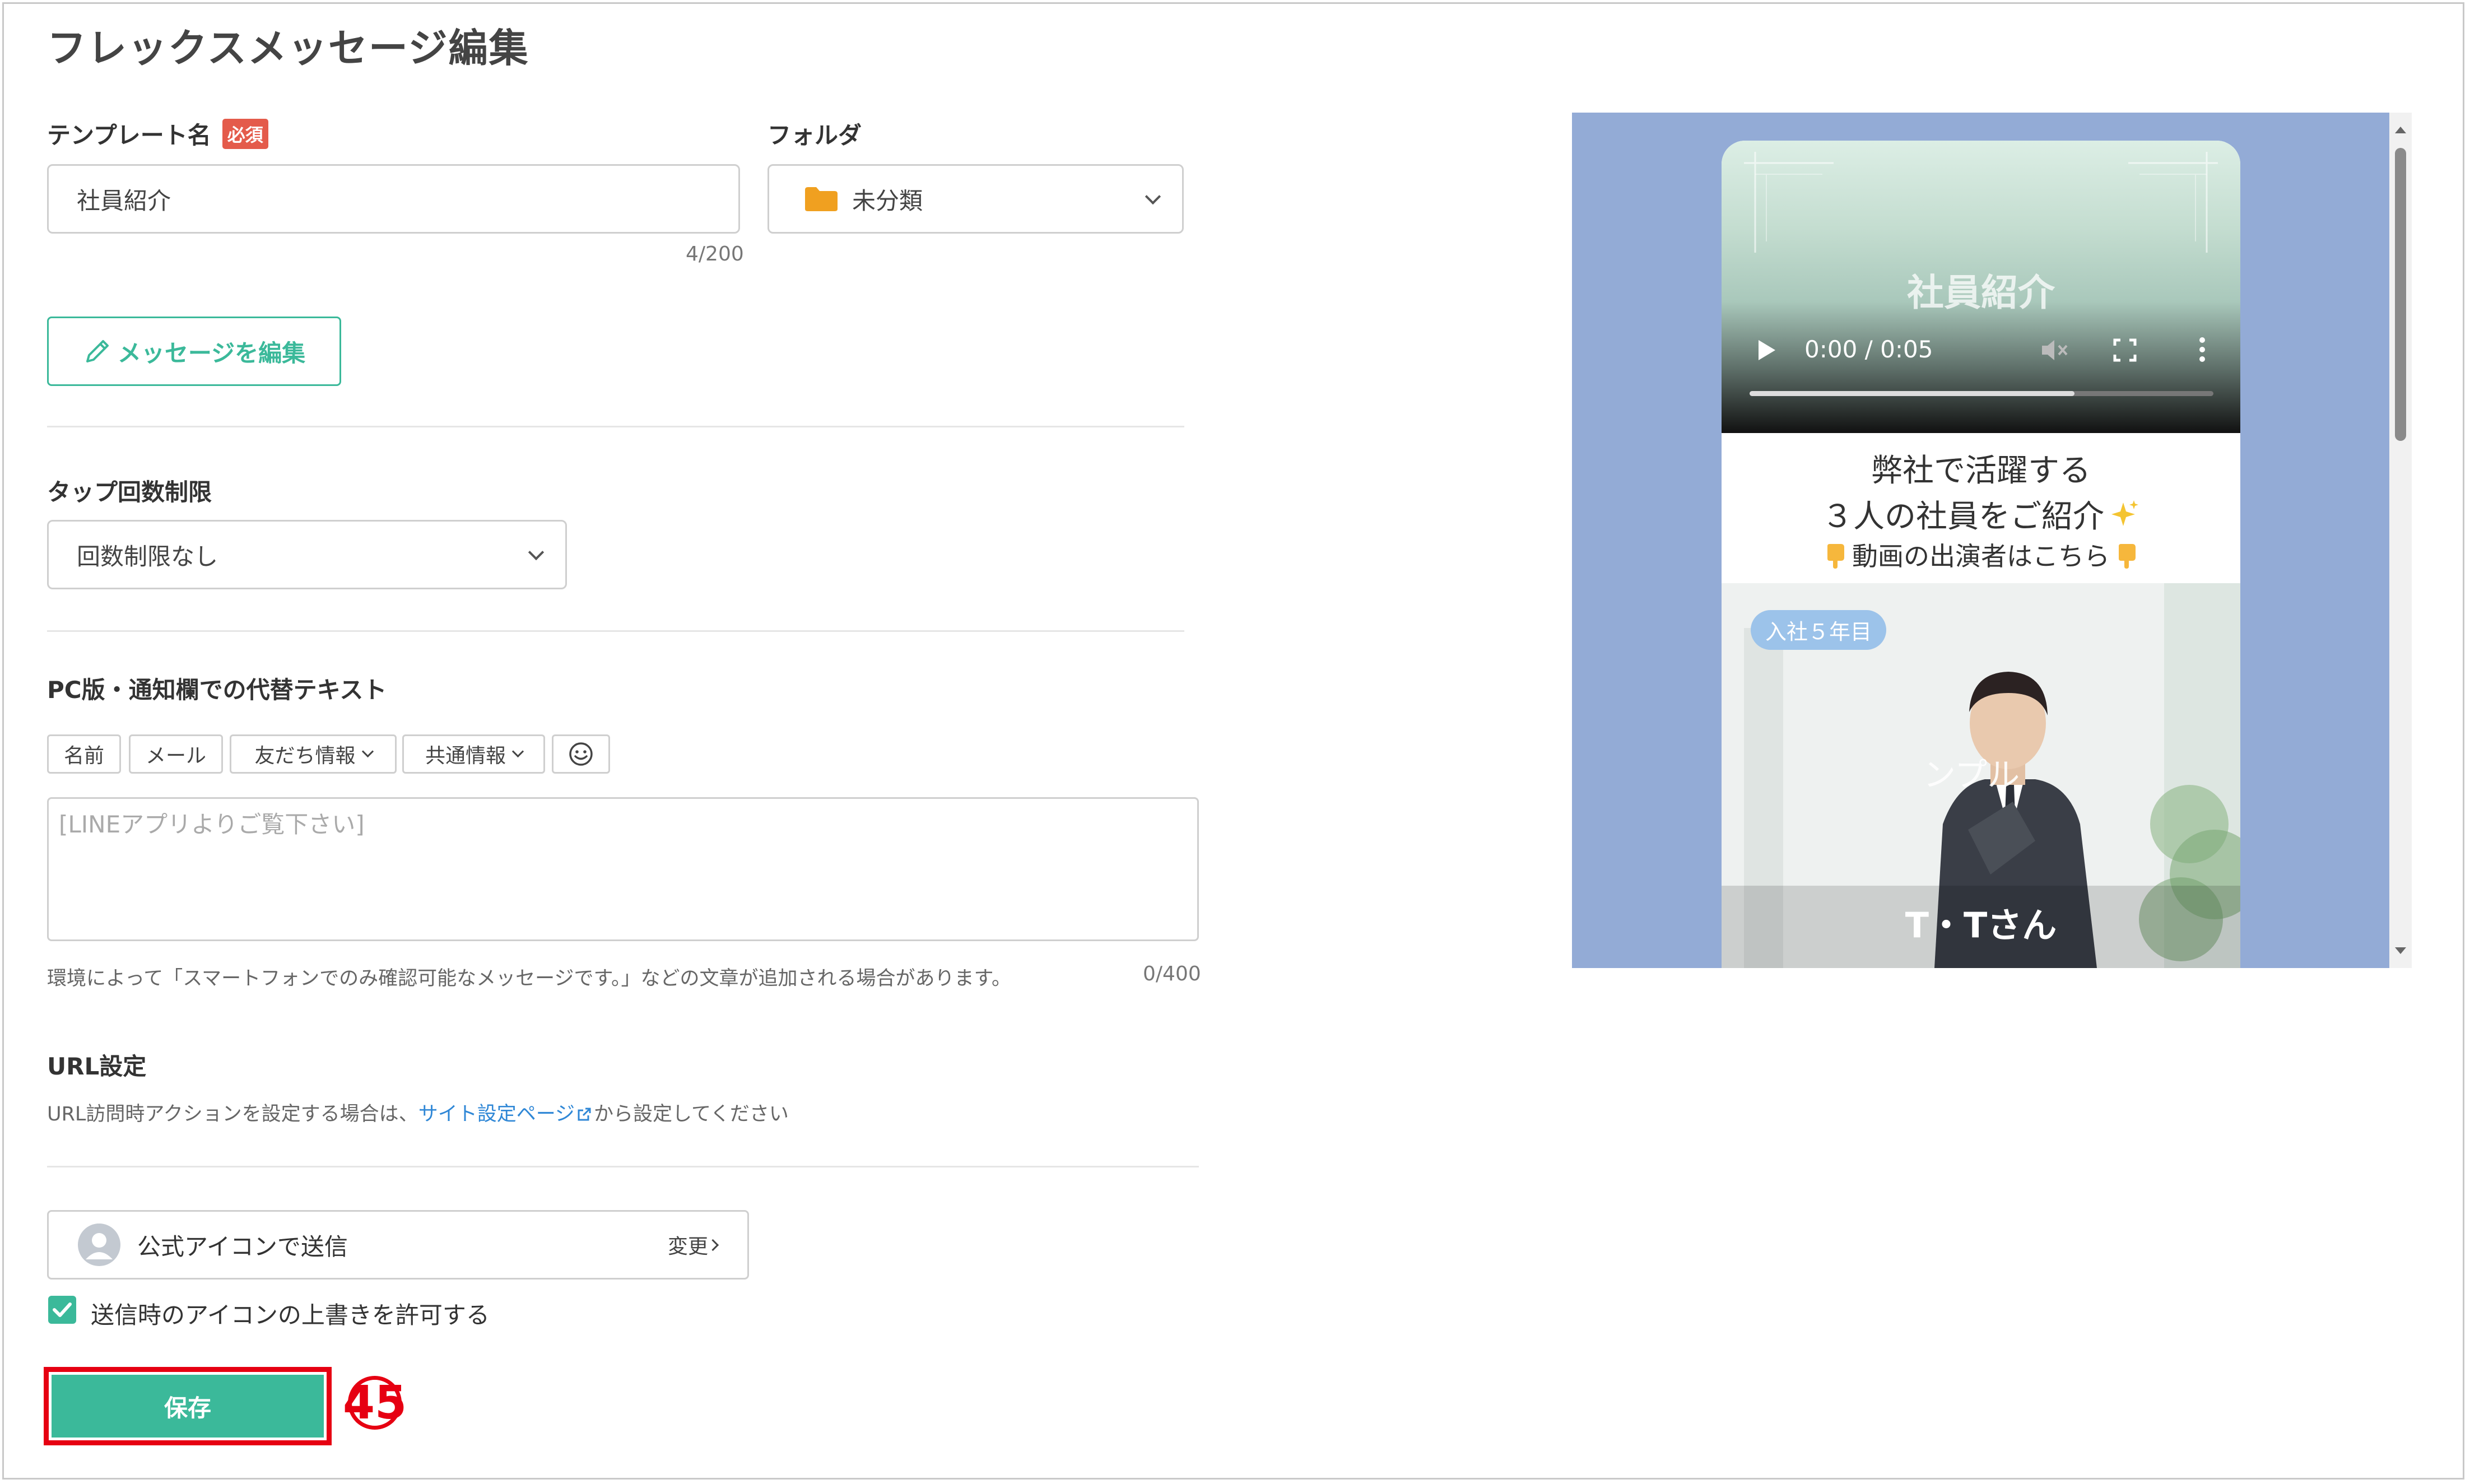 The height and width of the screenshot is (1484, 2470). I want to click on friend-info-label: 友だち情報, so click(305, 756).